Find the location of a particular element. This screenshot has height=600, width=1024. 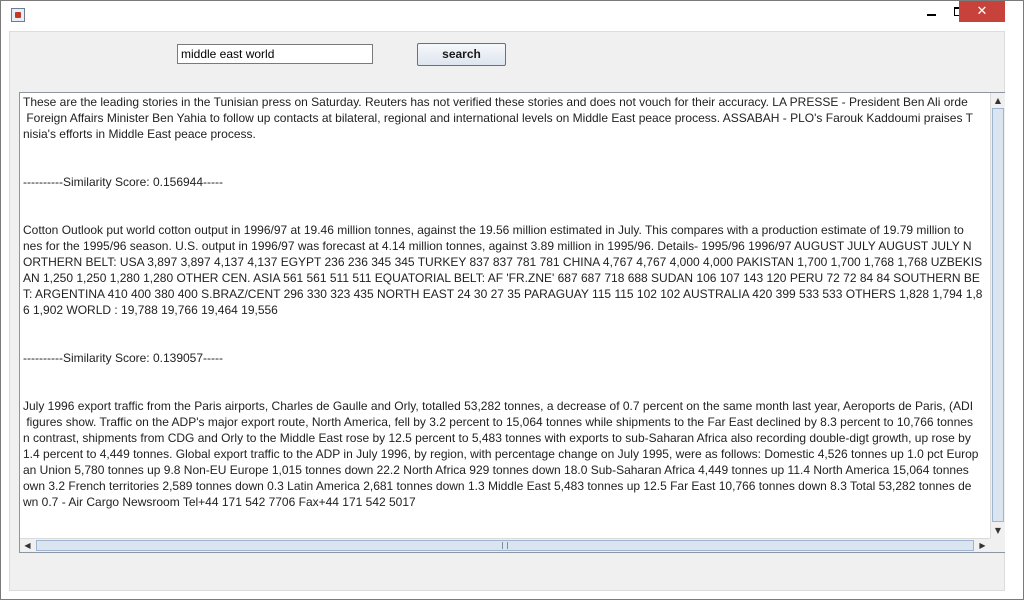

horizontal-scroll-thumb is located at coordinates (505, 545).